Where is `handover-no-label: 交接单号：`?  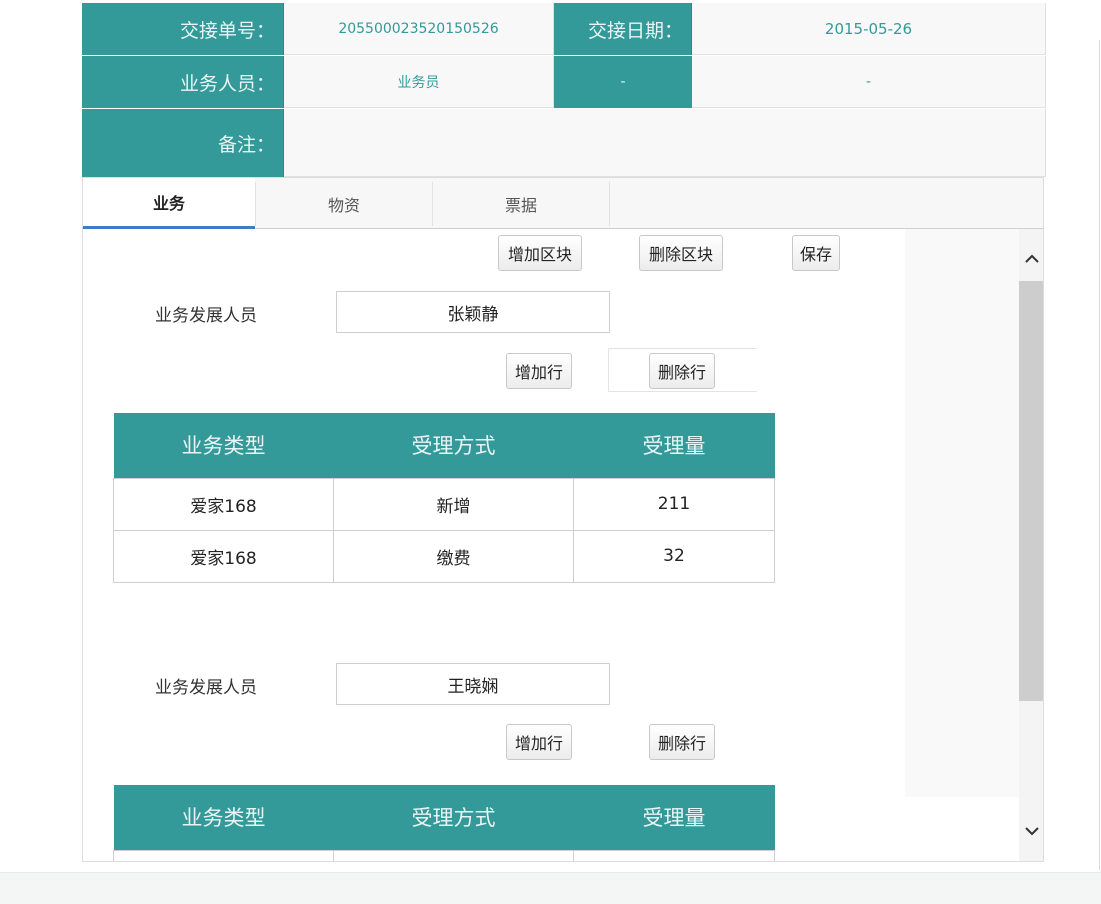 handover-no-label: 交接单号： is located at coordinates (183, 29).